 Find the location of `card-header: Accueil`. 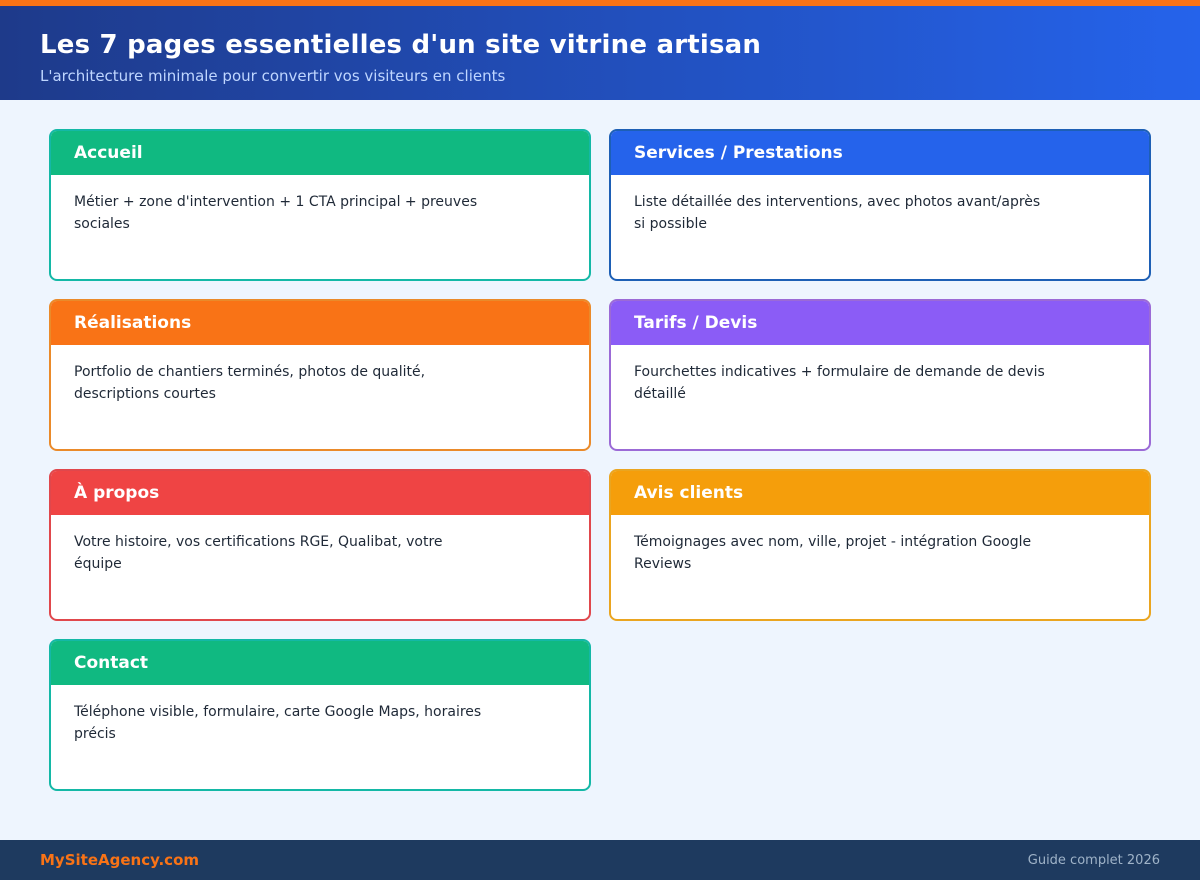

card-header: Accueil is located at coordinates (320, 153).